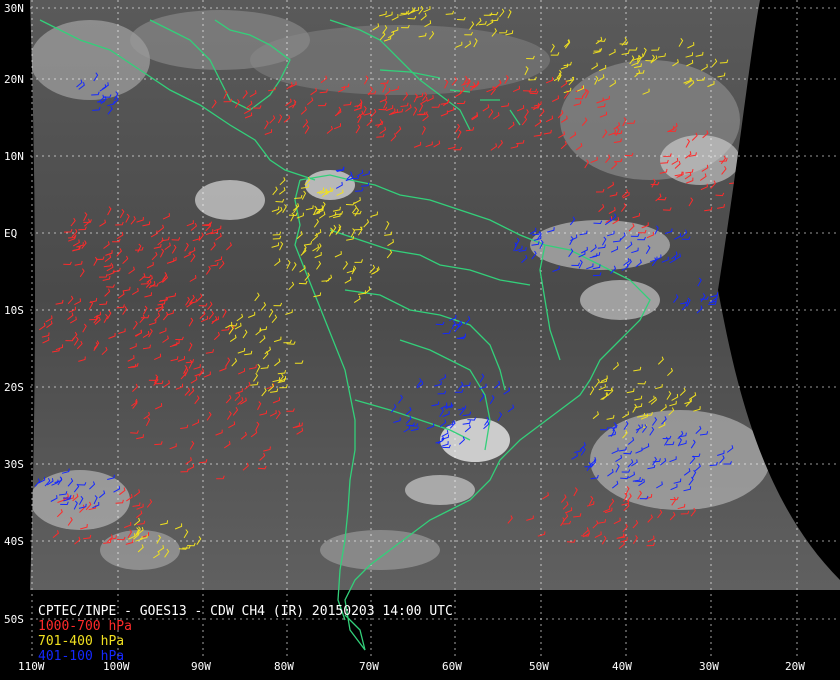 This screenshot has width=840, height=680. Describe the element at coordinates (795, 666) in the screenshot. I see `lon-label-20w: 20W` at that location.